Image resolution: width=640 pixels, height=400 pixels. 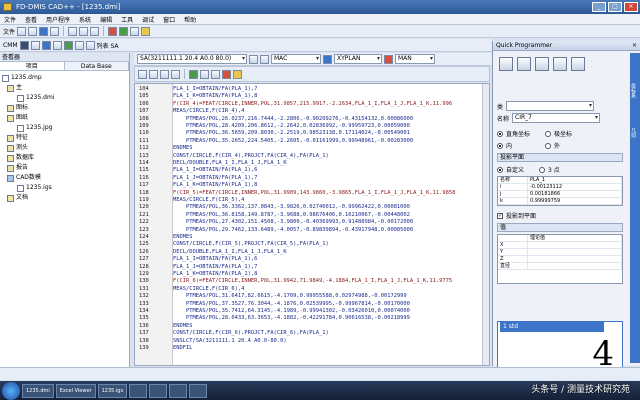 I want to click on type-select, so click(x=550, y=106).